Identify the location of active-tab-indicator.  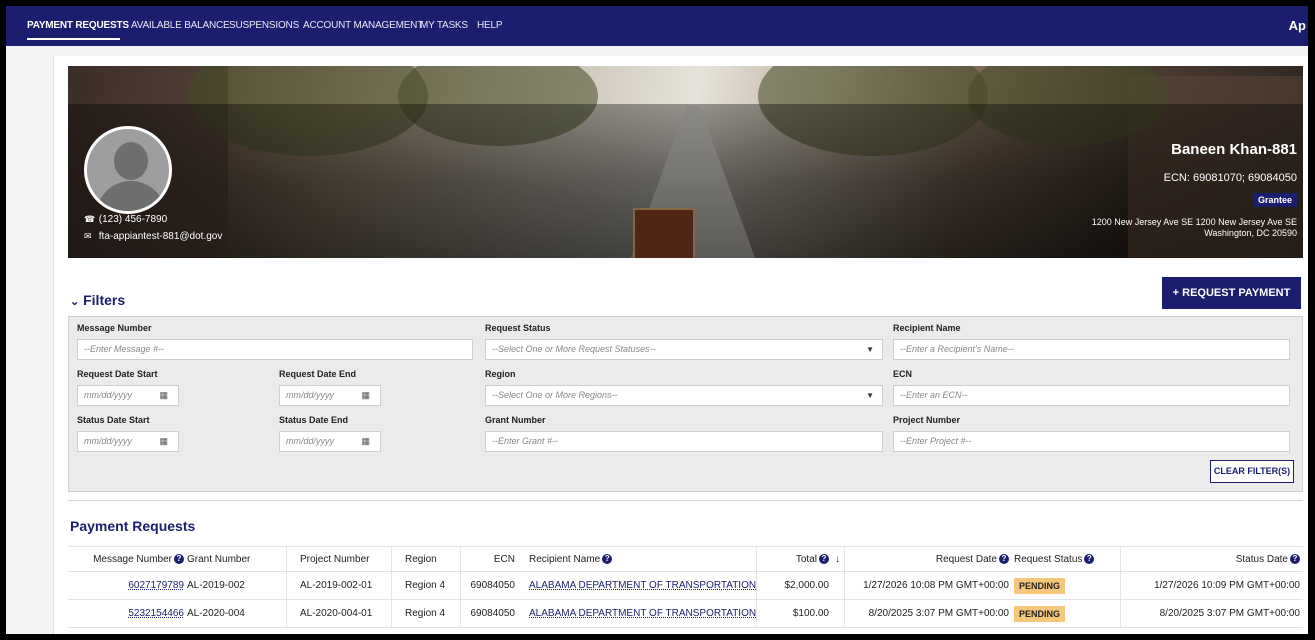
(73, 39).